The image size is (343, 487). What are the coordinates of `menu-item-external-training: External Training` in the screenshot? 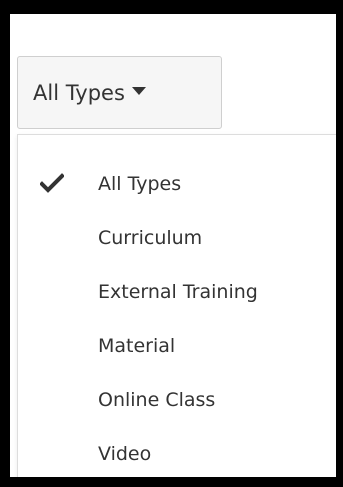 It's located at (177, 292).